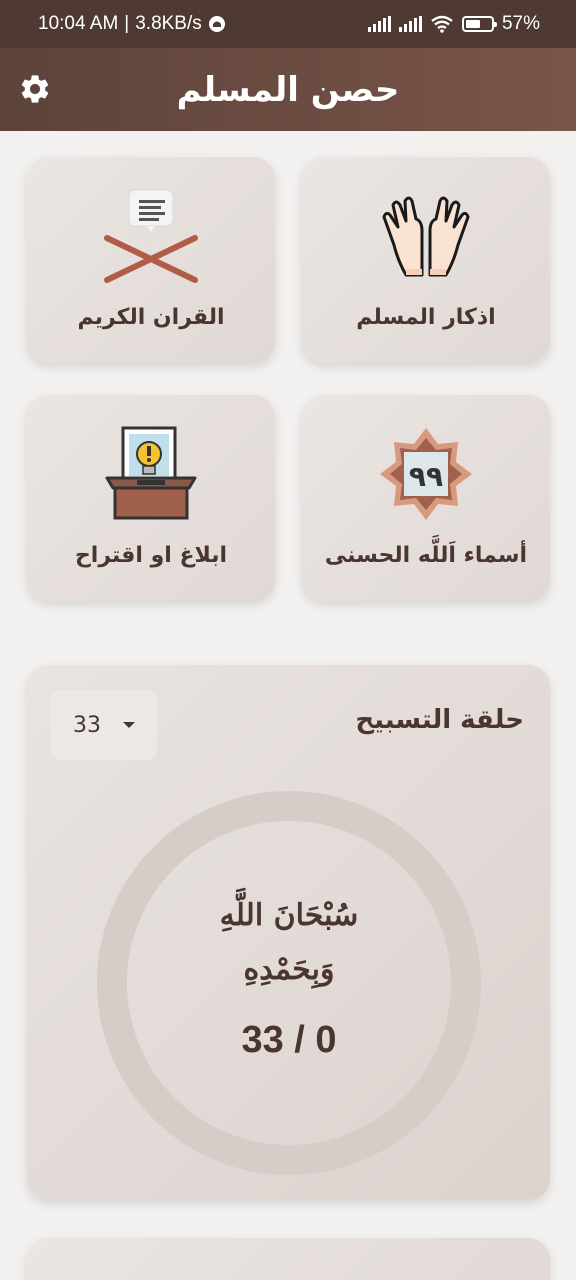 This screenshot has height=1280, width=576. I want to click on open-quran-icon, so click(151, 236).